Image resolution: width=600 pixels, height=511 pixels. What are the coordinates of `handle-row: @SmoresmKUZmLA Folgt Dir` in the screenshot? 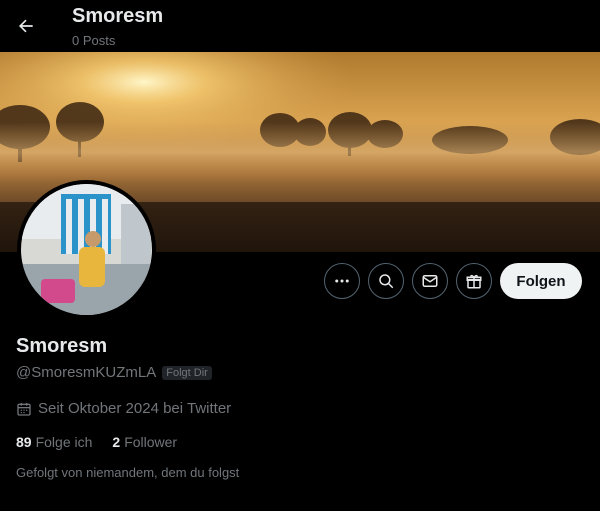 It's located at (114, 372).